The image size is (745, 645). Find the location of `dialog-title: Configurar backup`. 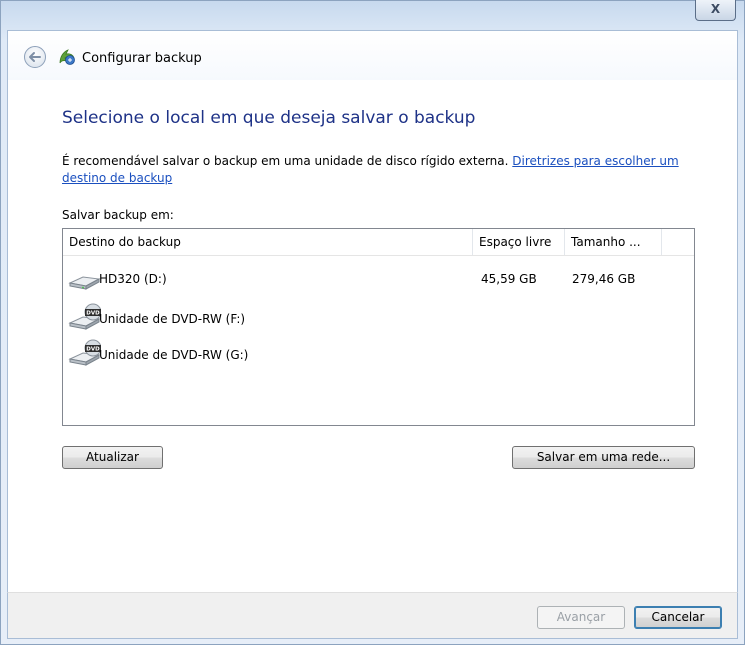

dialog-title: Configurar backup is located at coordinates (142, 58).